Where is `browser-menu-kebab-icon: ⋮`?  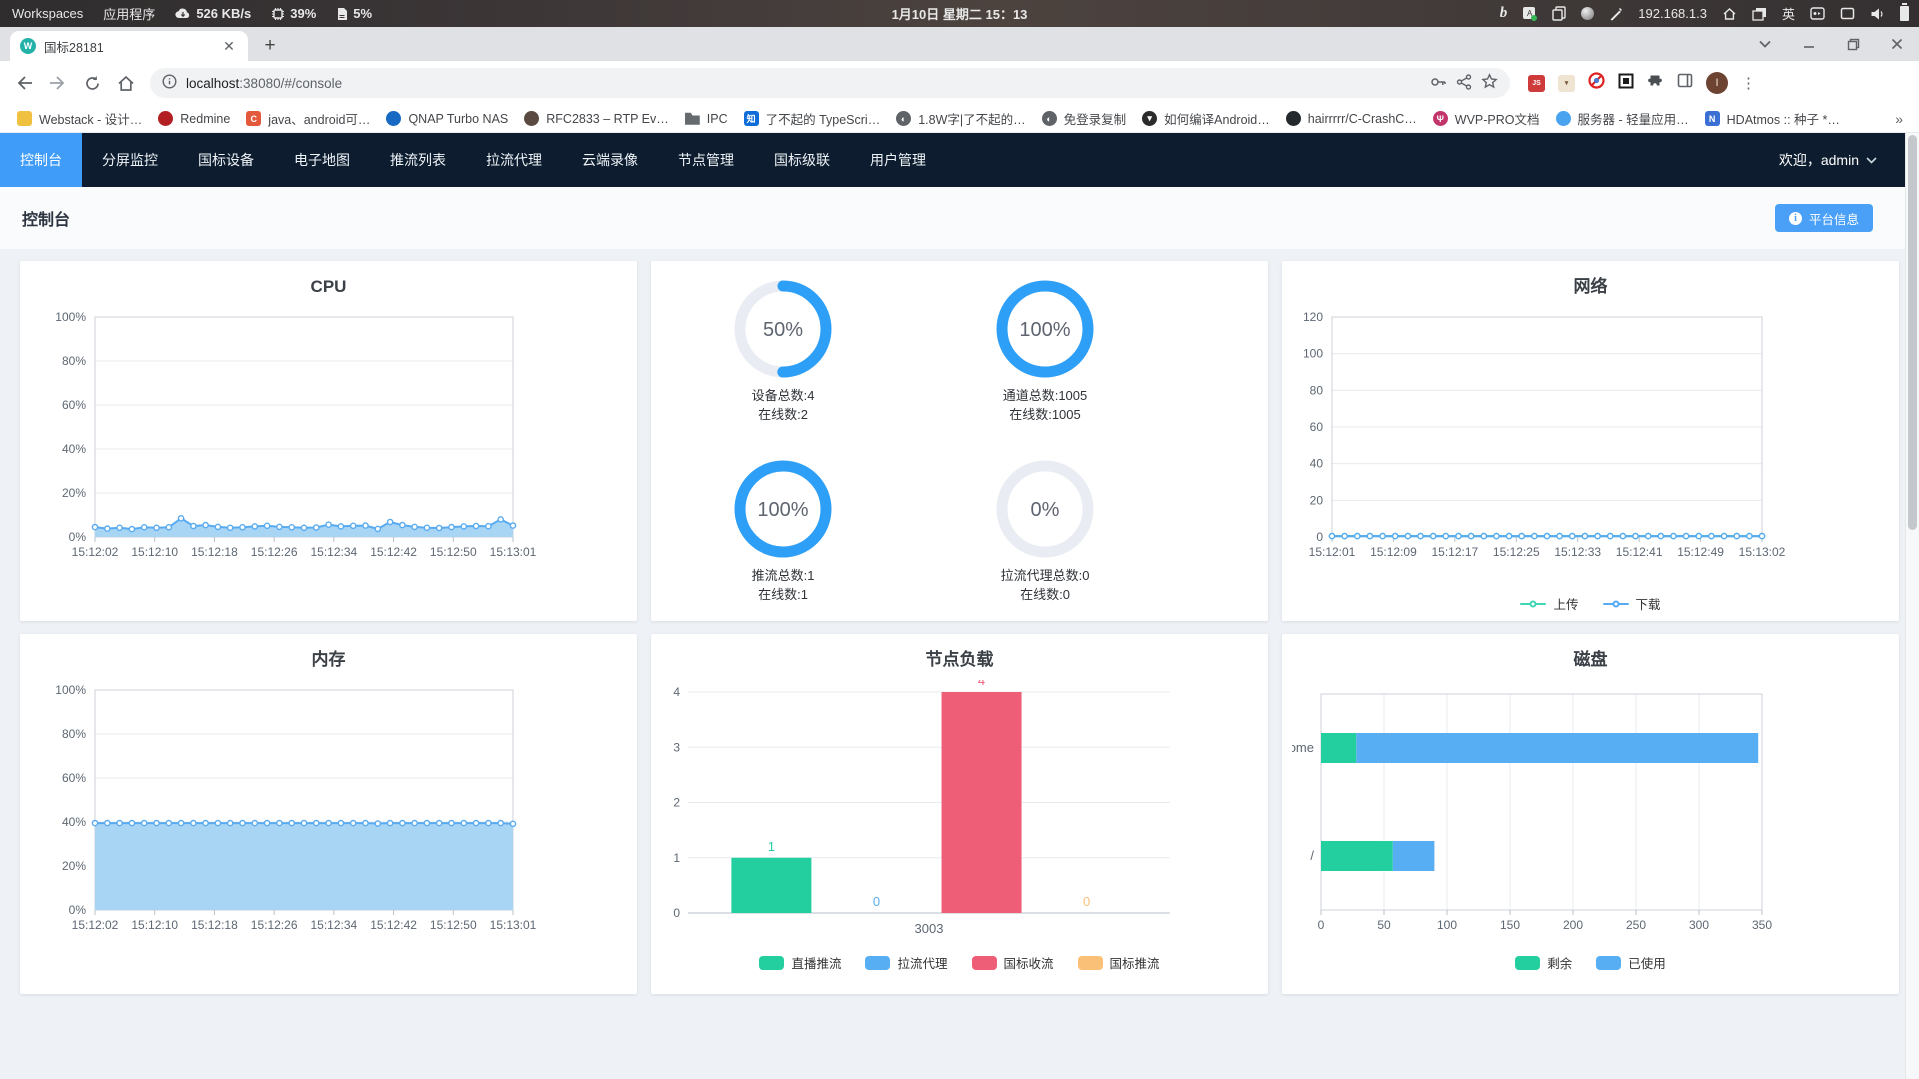 browser-menu-kebab-icon: ⋮ is located at coordinates (1748, 83).